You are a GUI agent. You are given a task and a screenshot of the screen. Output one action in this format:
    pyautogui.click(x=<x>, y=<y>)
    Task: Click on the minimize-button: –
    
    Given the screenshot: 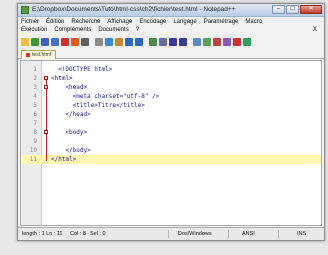 What is the action you would take?
    pyautogui.click(x=278, y=9)
    